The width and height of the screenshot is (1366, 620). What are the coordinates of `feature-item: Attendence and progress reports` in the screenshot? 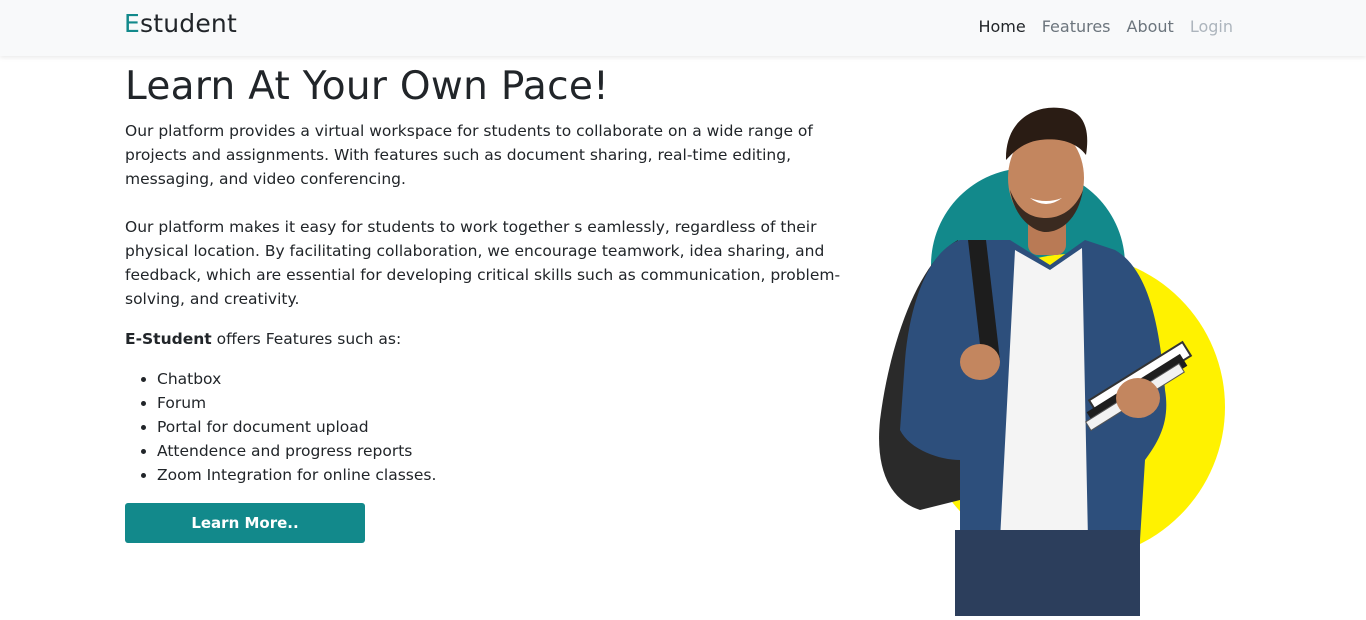 It's located at (501, 451).